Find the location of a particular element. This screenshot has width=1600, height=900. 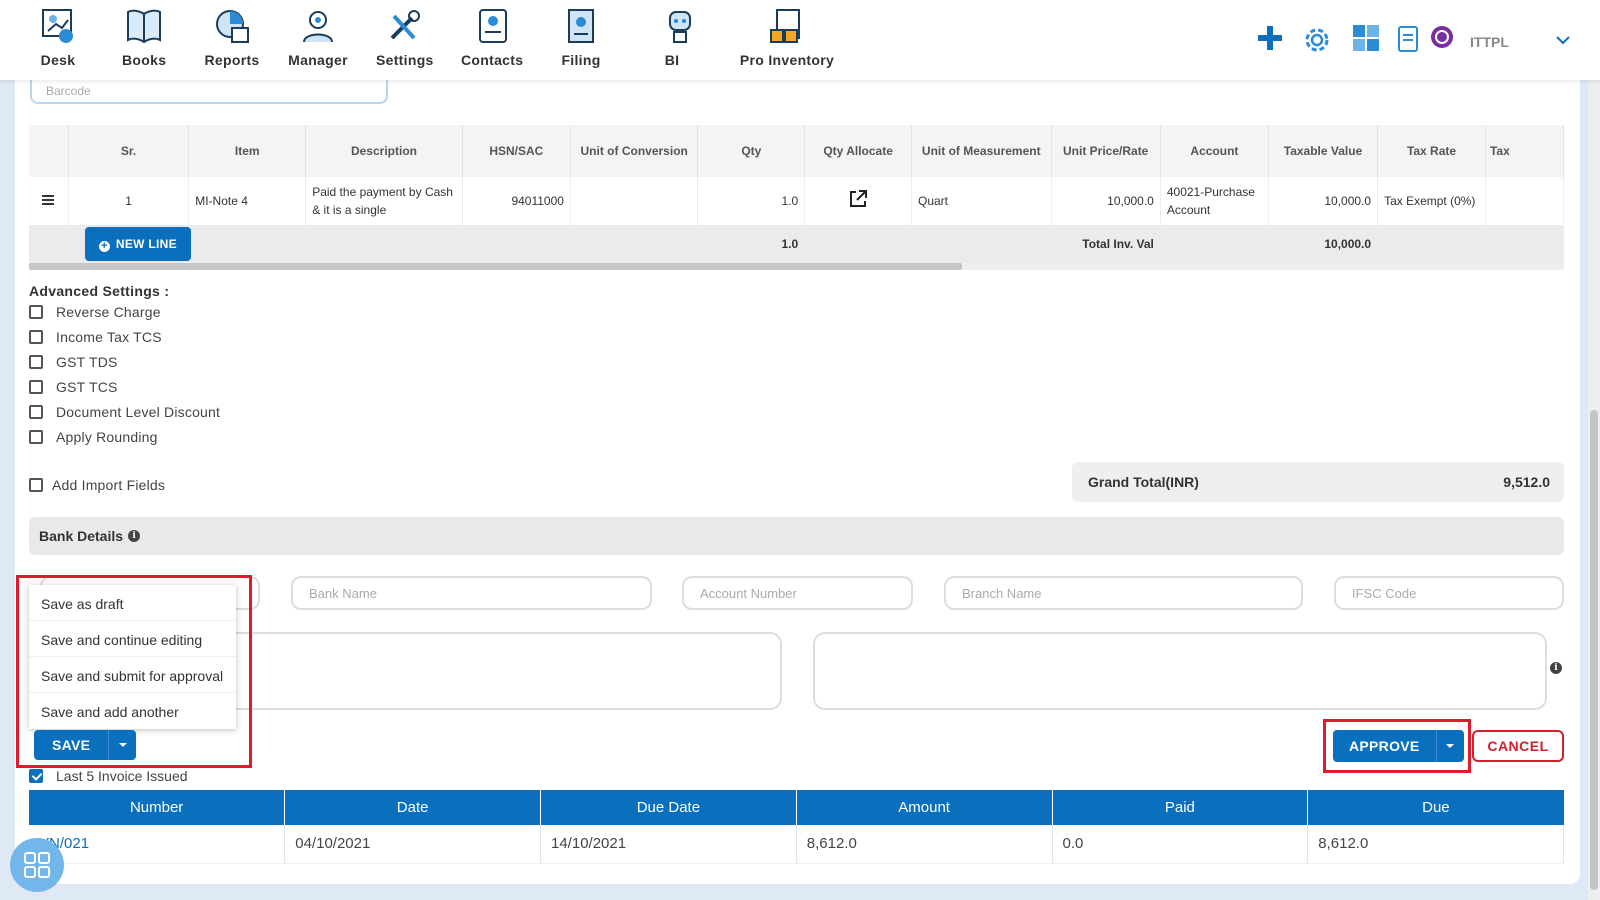

invoice-header: Due is located at coordinates (1435, 807).